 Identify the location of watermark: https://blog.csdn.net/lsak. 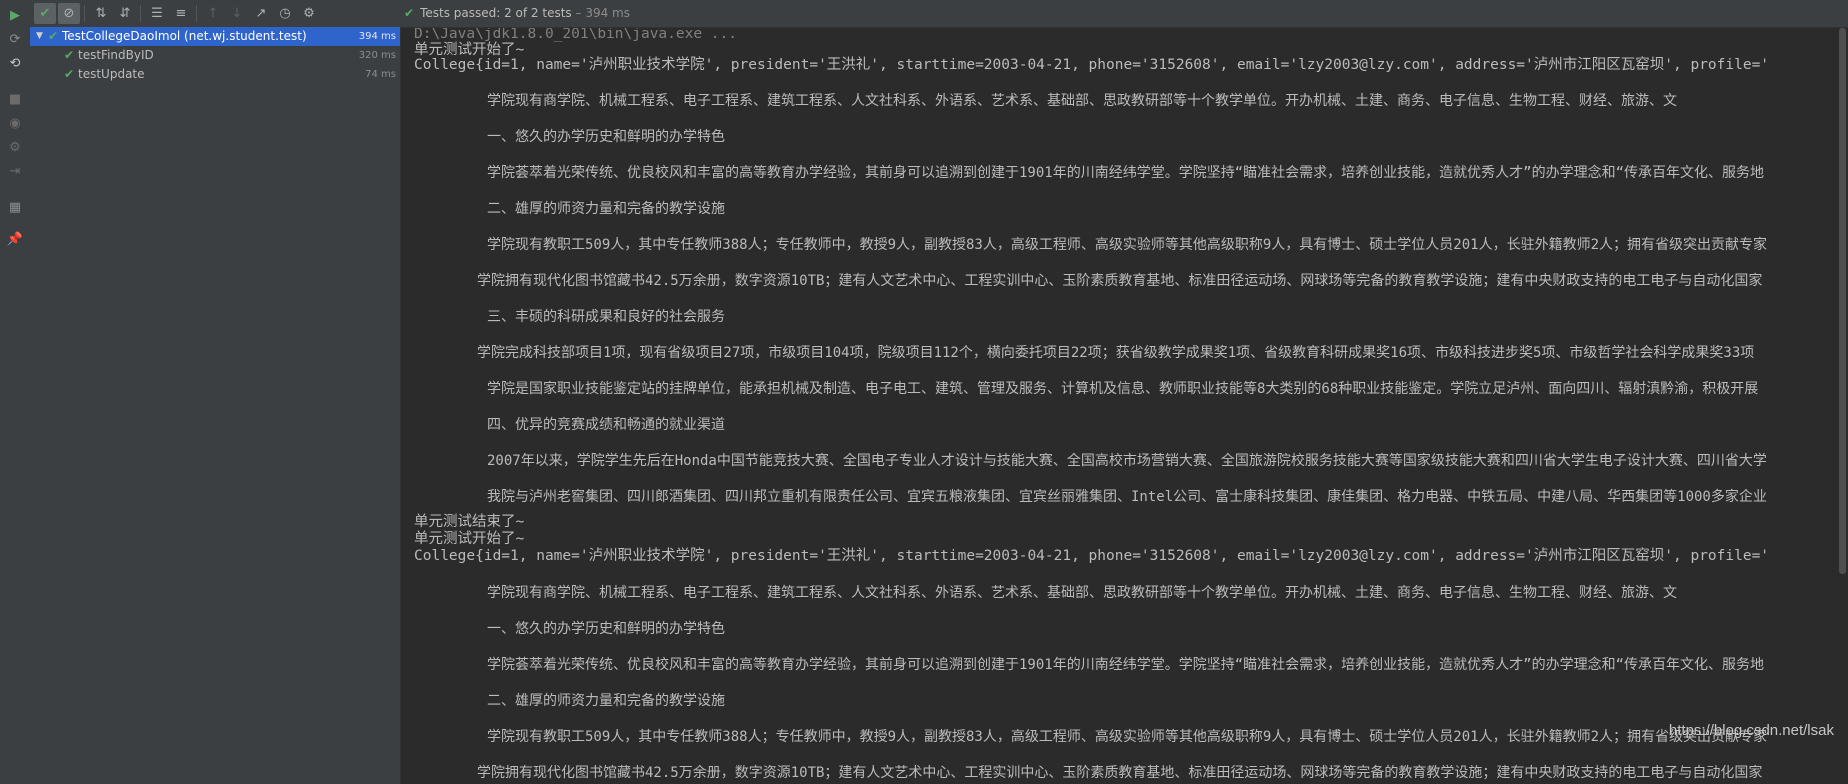
(1751, 730).